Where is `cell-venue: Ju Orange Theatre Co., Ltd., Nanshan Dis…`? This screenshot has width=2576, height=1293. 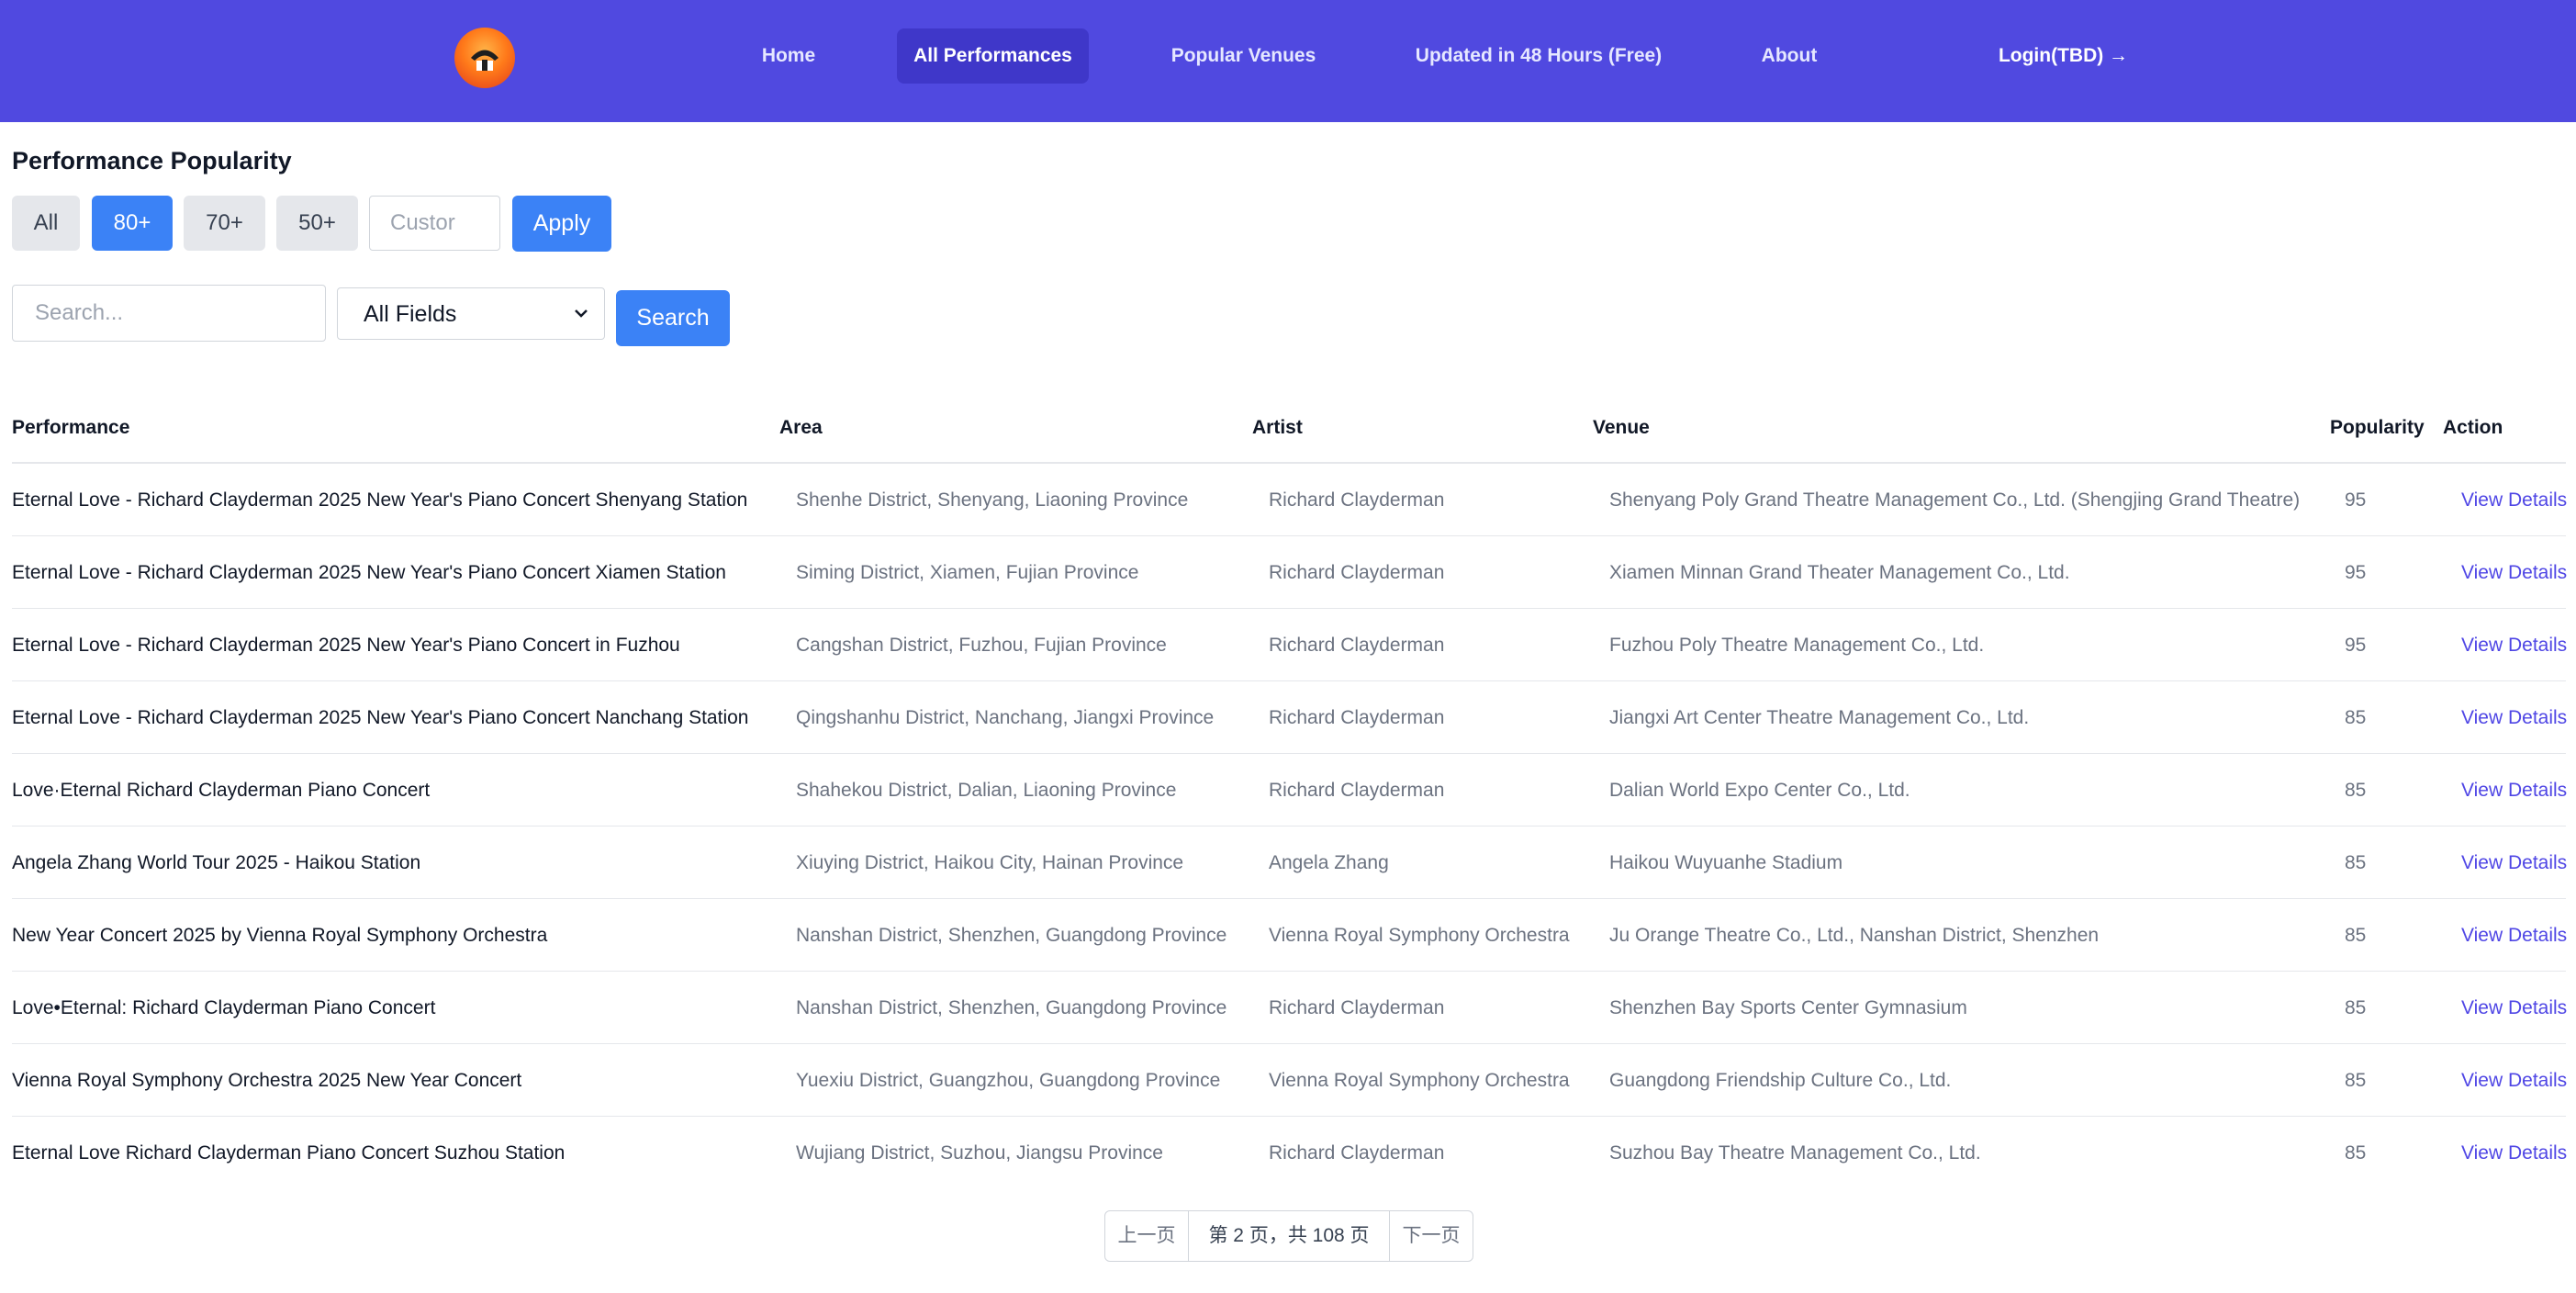 cell-venue: Ju Orange Theatre Co., Ltd., Nanshan Dis… is located at coordinates (1854, 936).